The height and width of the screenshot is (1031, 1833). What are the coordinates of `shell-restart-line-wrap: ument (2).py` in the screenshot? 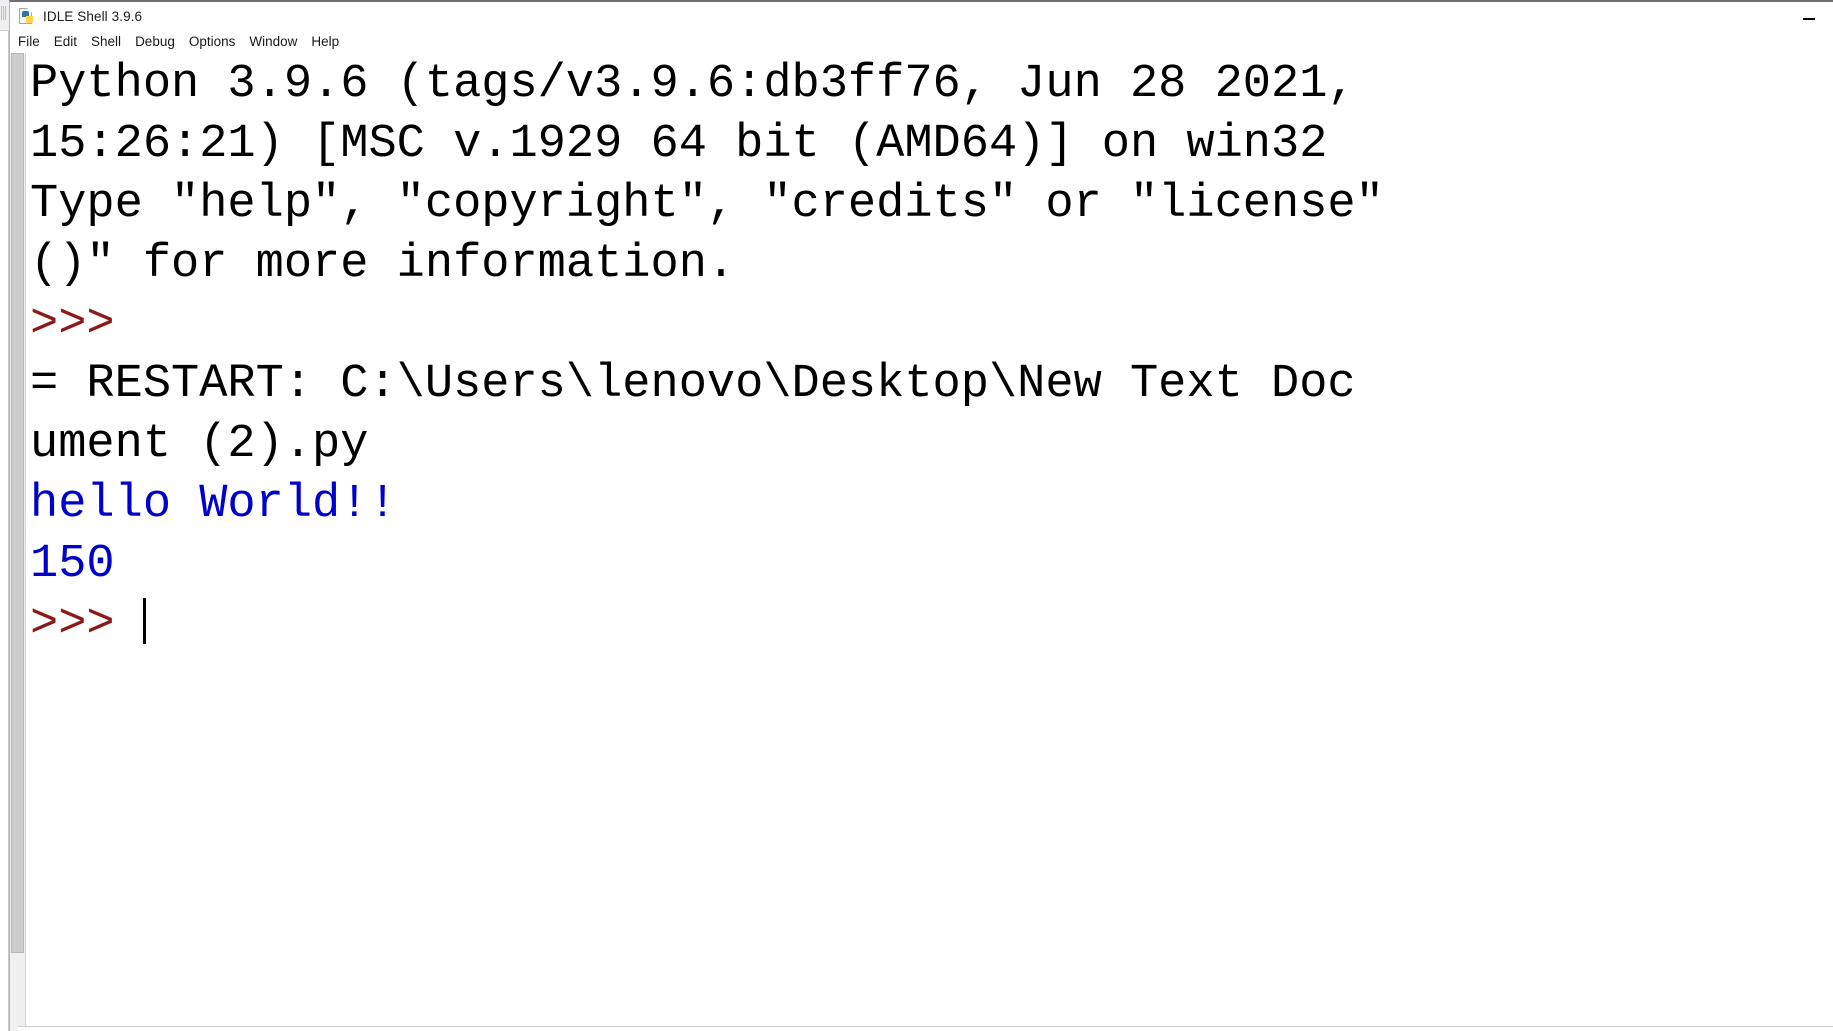 It's located at (199, 444).